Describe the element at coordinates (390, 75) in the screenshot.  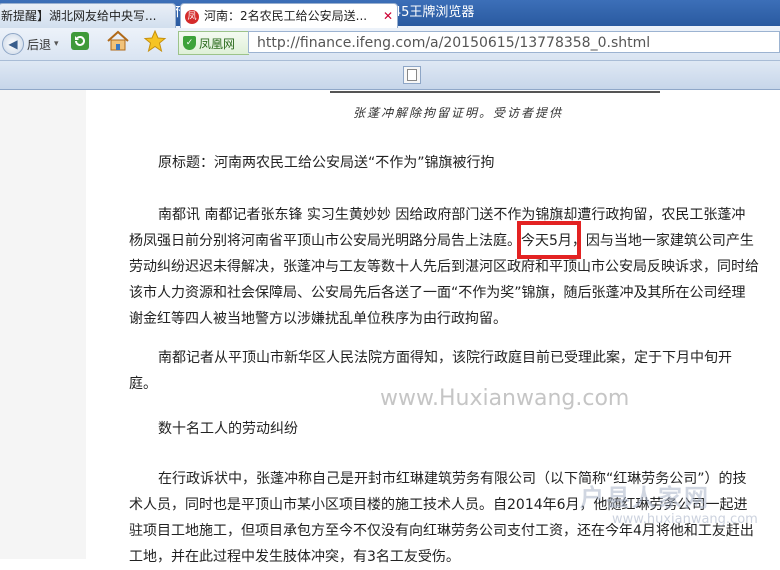
I see `tab-bar` at that location.